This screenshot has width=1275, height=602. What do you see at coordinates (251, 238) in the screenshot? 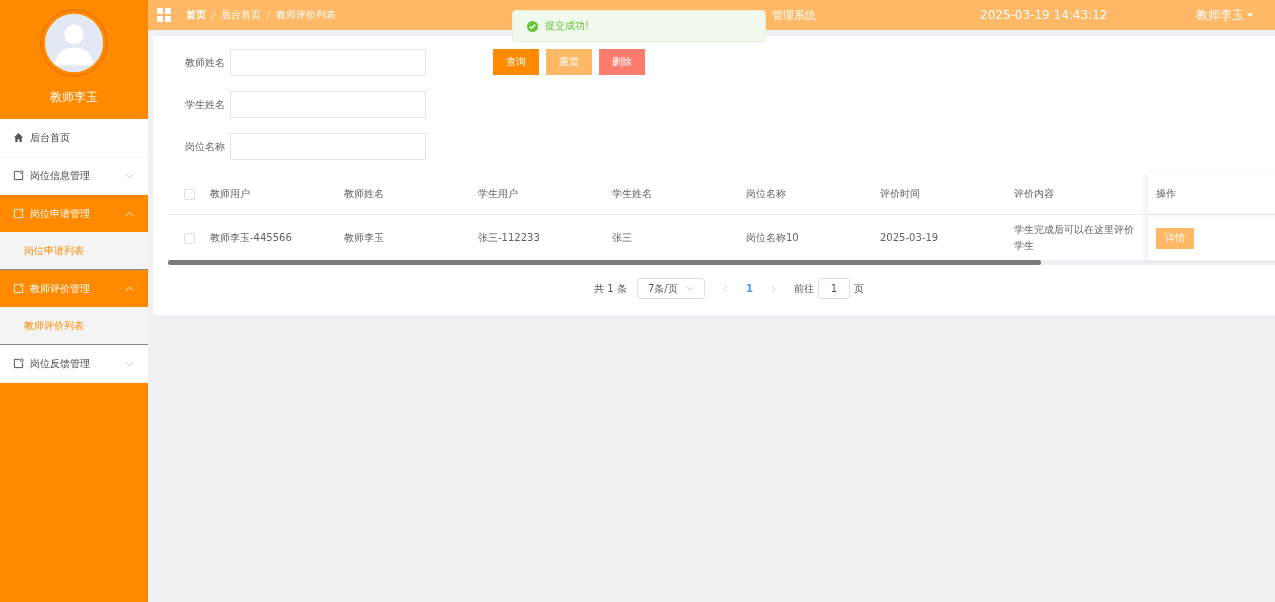
I see `table-cell-text: 教师李玉-445566` at bounding box center [251, 238].